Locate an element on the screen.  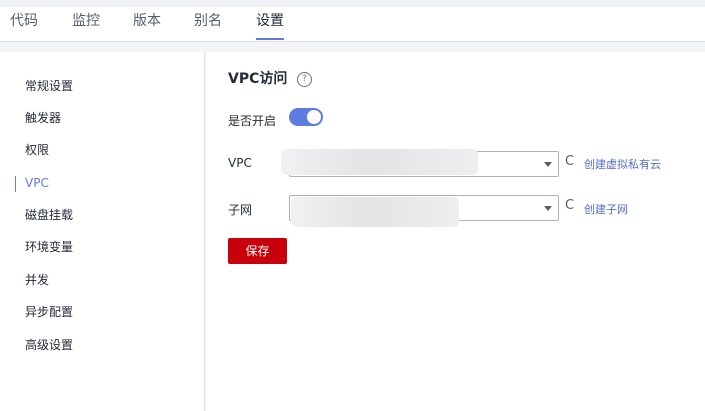
section-title: VPC访问 is located at coordinates (258, 79).